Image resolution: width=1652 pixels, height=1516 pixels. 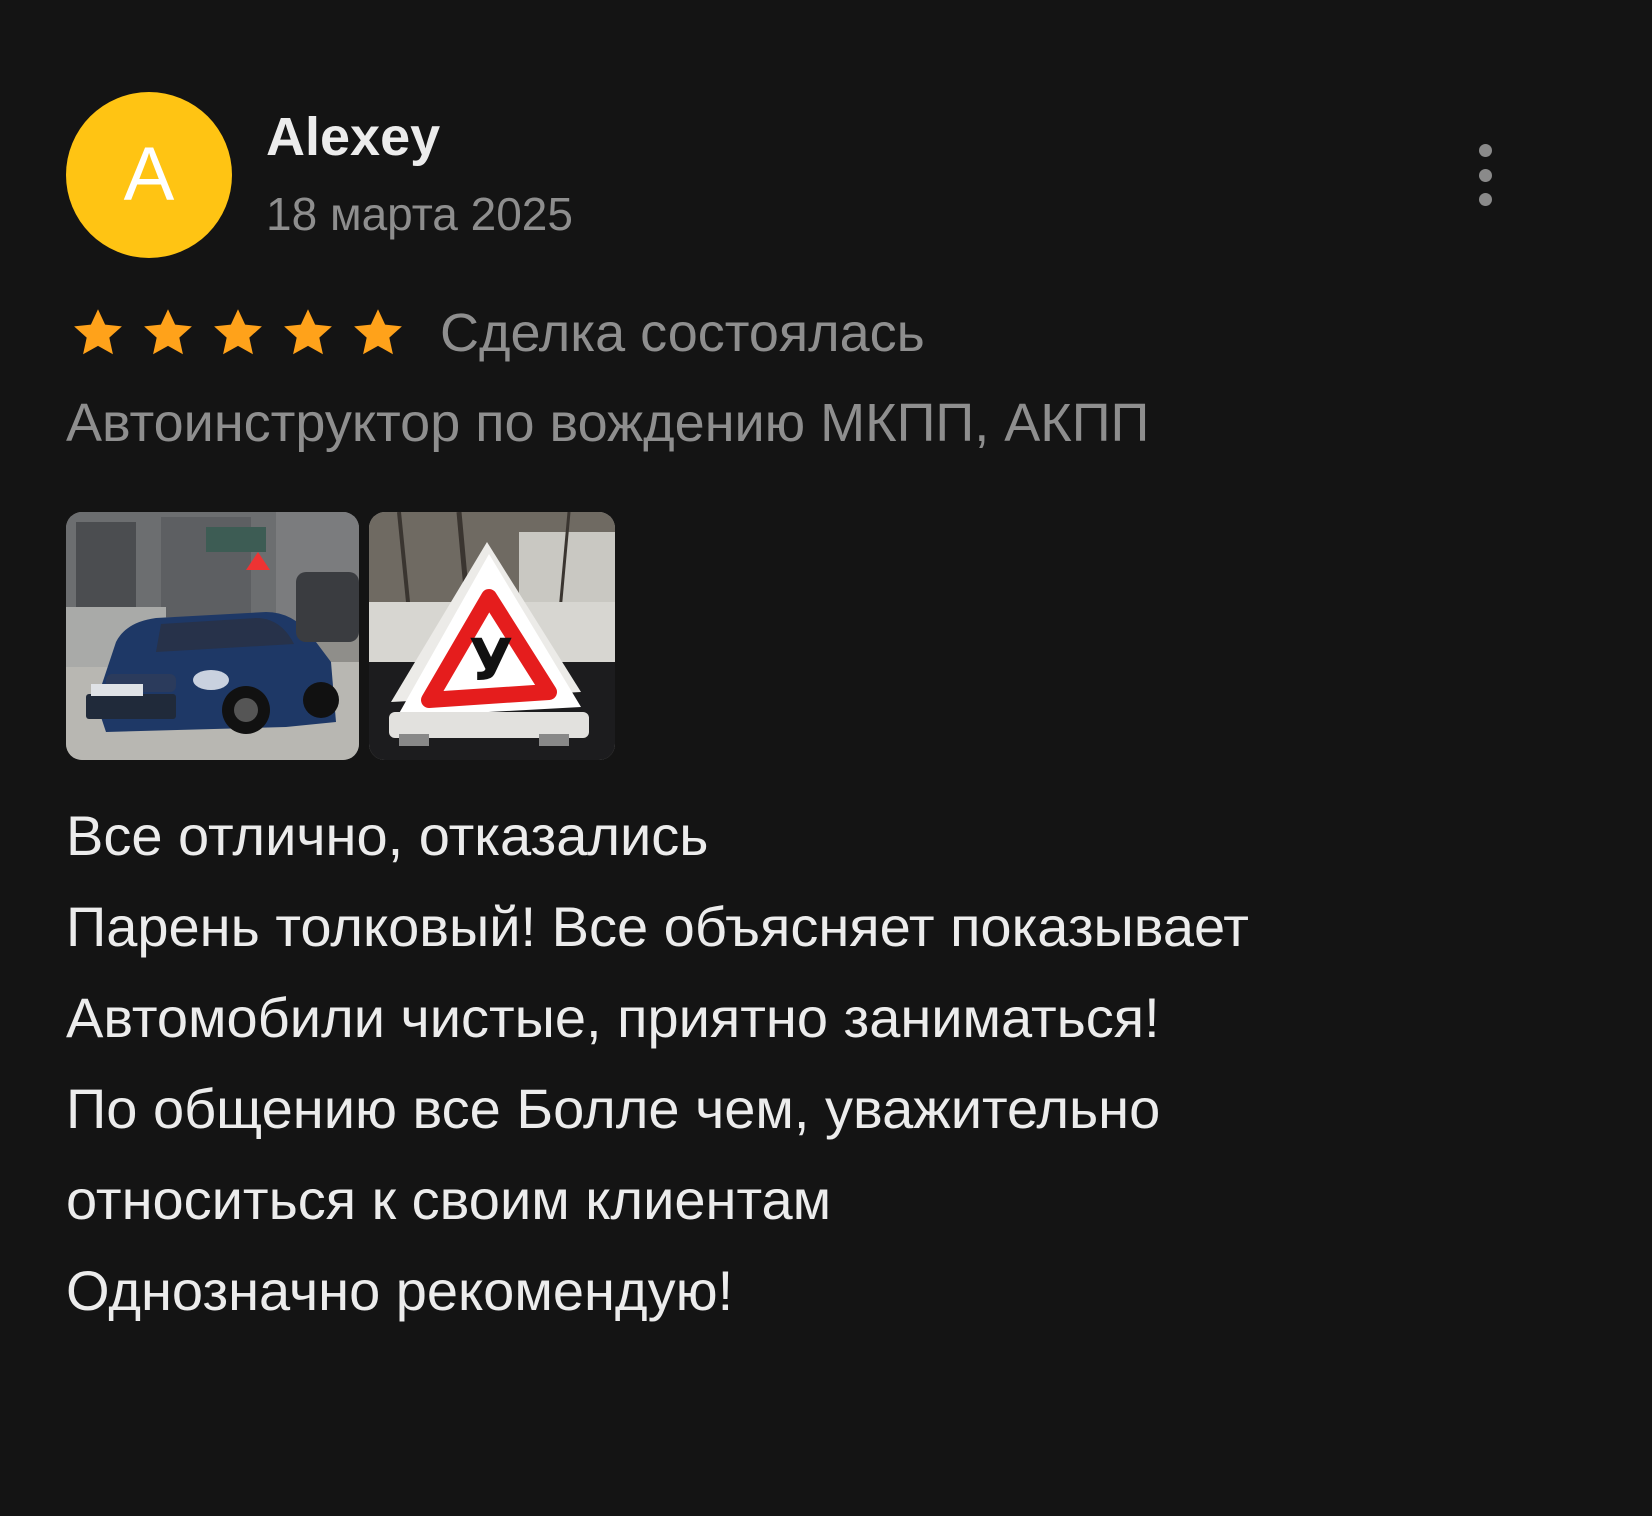 What do you see at coordinates (491, 660) in the screenshot?
I see `roof-sign-letter: У` at bounding box center [491, 660].